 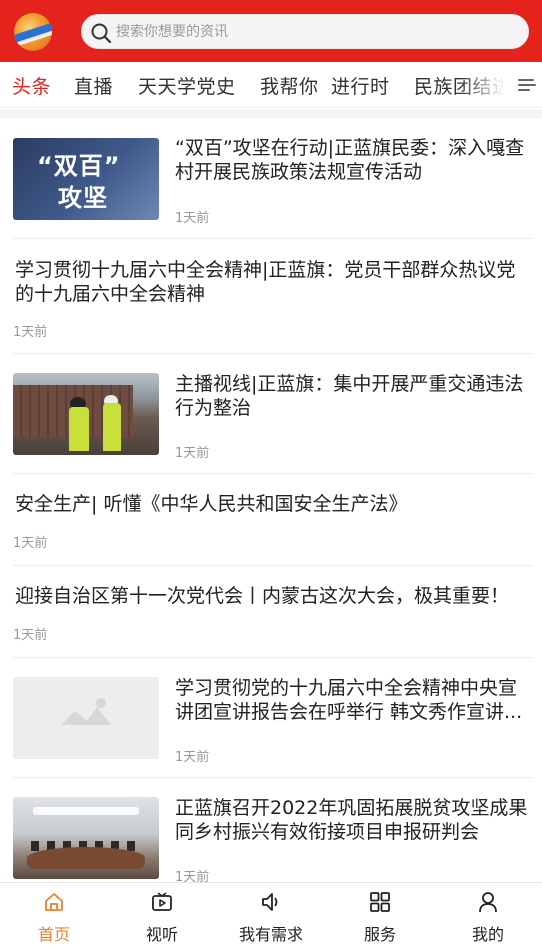 I want to click on nav-label: 我的, so click(x=487, y=934).